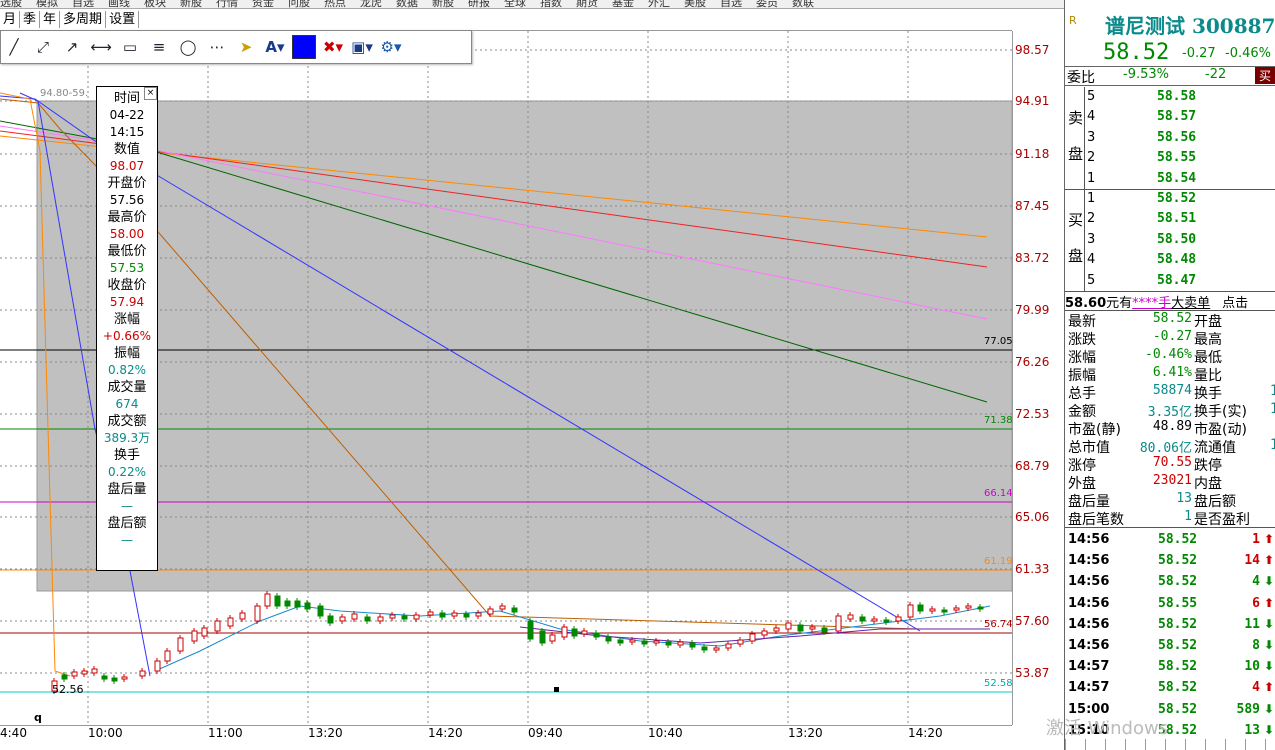  Describe the element at coordinates (767, 4) in the screenshot. I see `top-menu-item: 委员` at that location.